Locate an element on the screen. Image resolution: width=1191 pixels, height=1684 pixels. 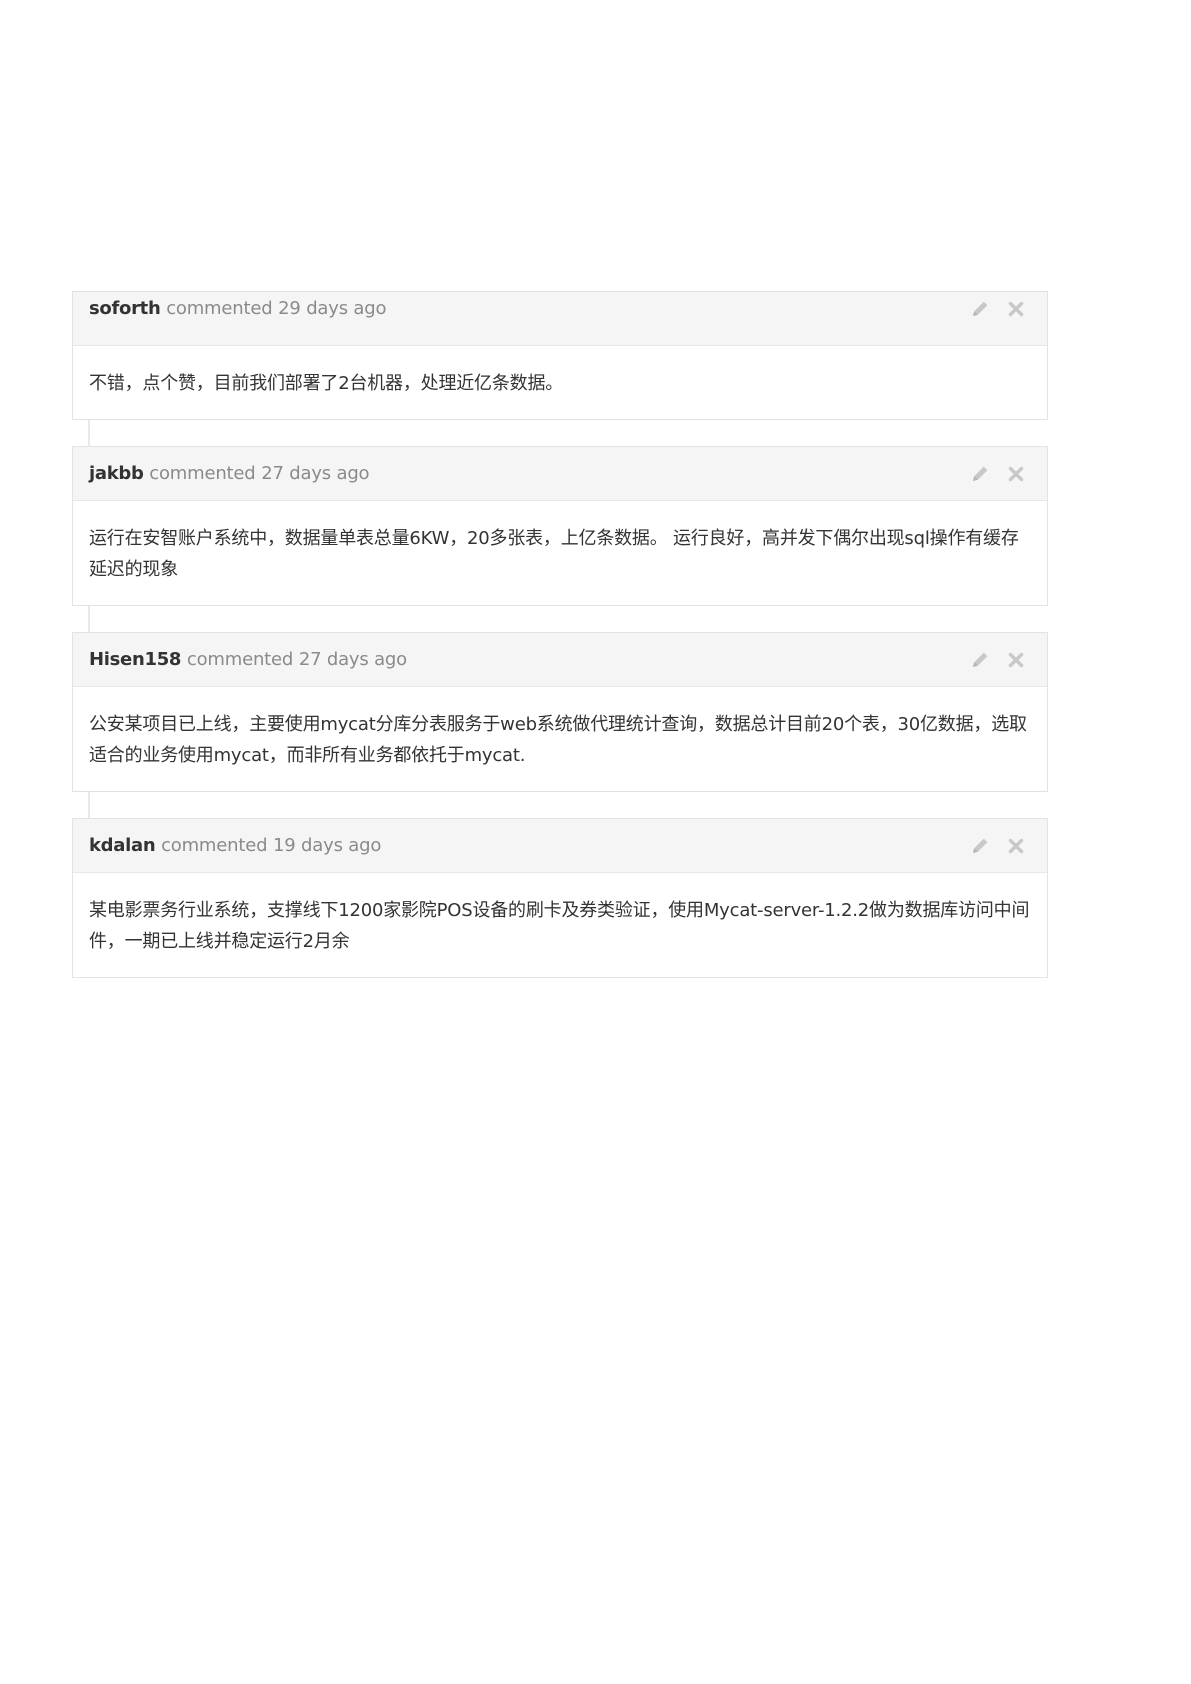
comment-timestamp: 29 days ago is located at coordinates (332, 308).